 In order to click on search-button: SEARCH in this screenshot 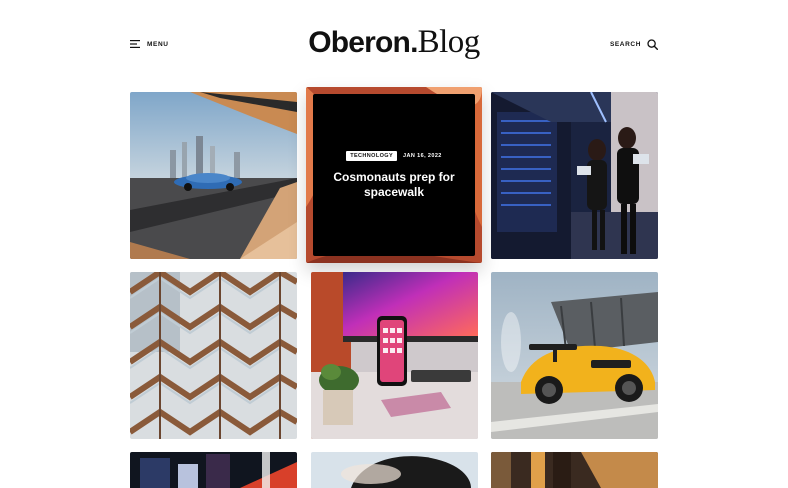, I will do `click(634, 44)`.